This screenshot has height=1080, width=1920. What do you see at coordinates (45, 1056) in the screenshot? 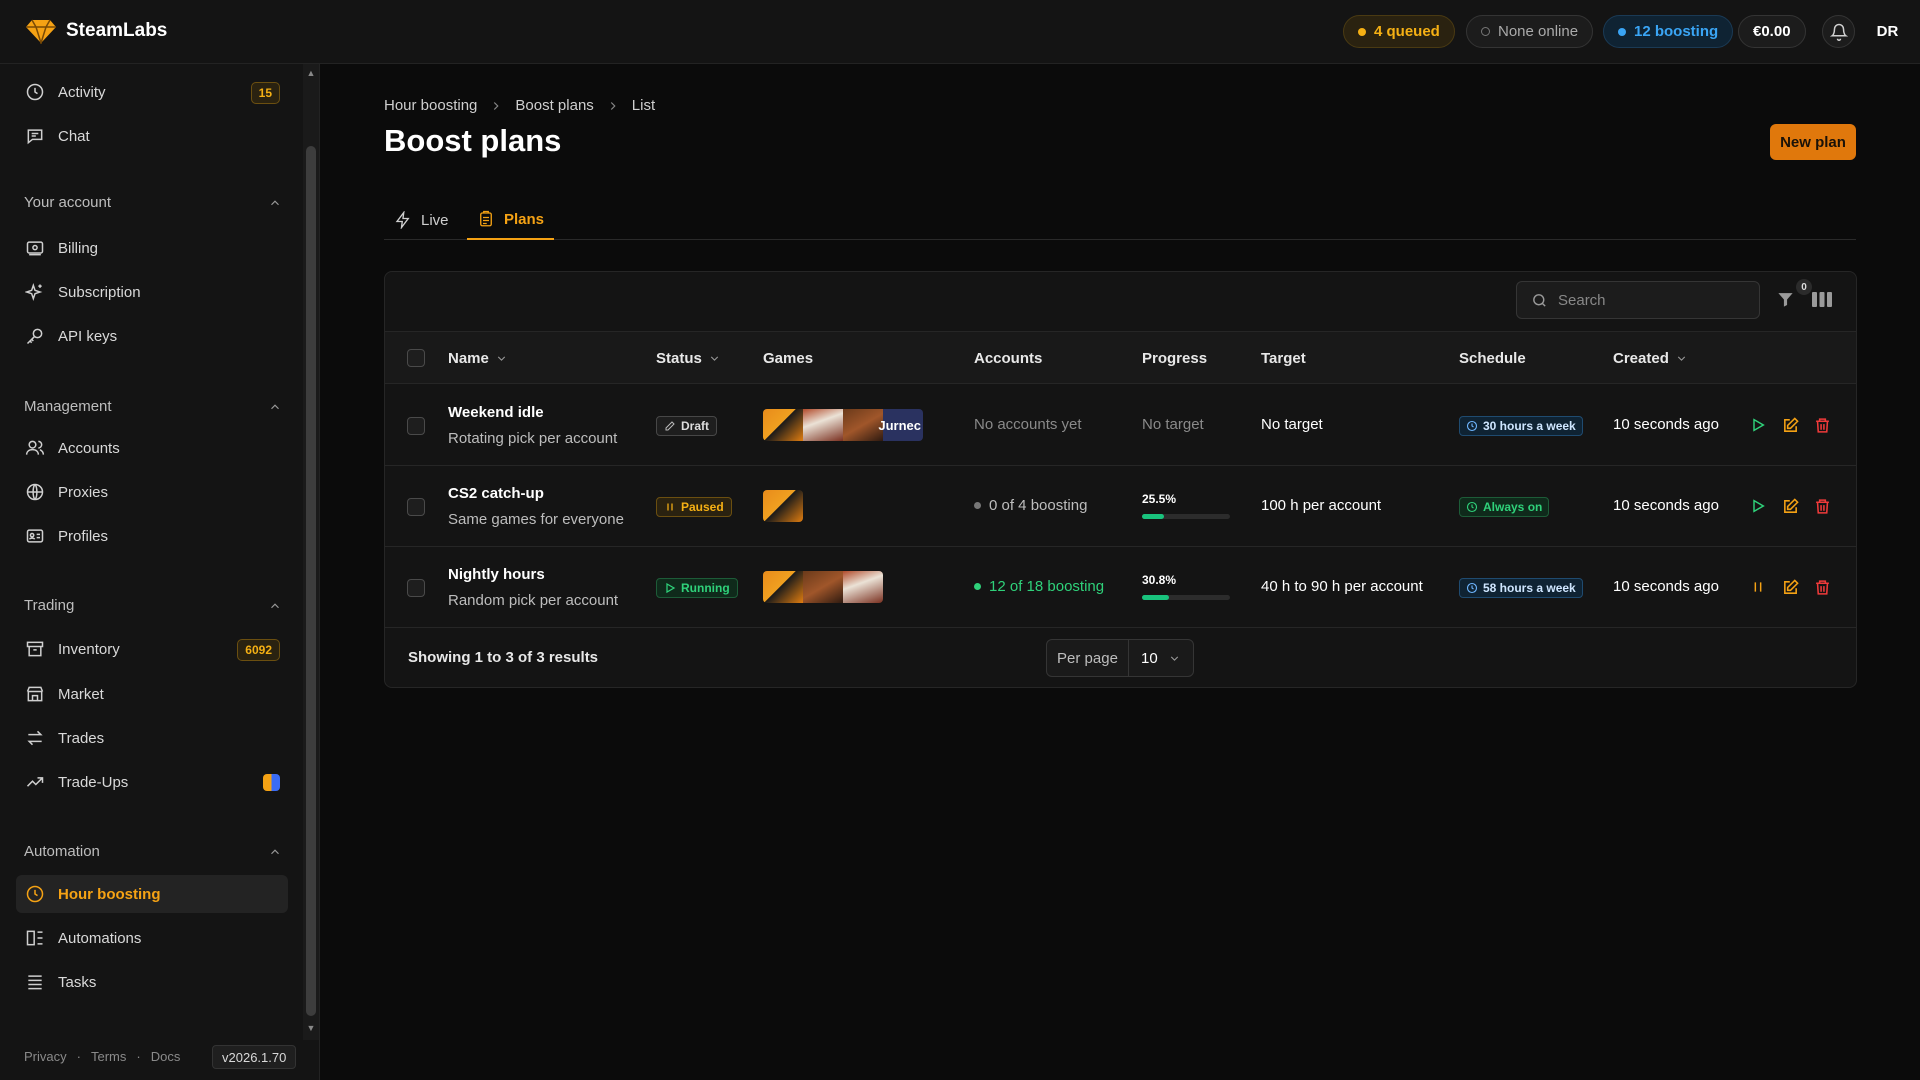
I see `privacy-link: Privacy` at bounding box center [45, 1056].